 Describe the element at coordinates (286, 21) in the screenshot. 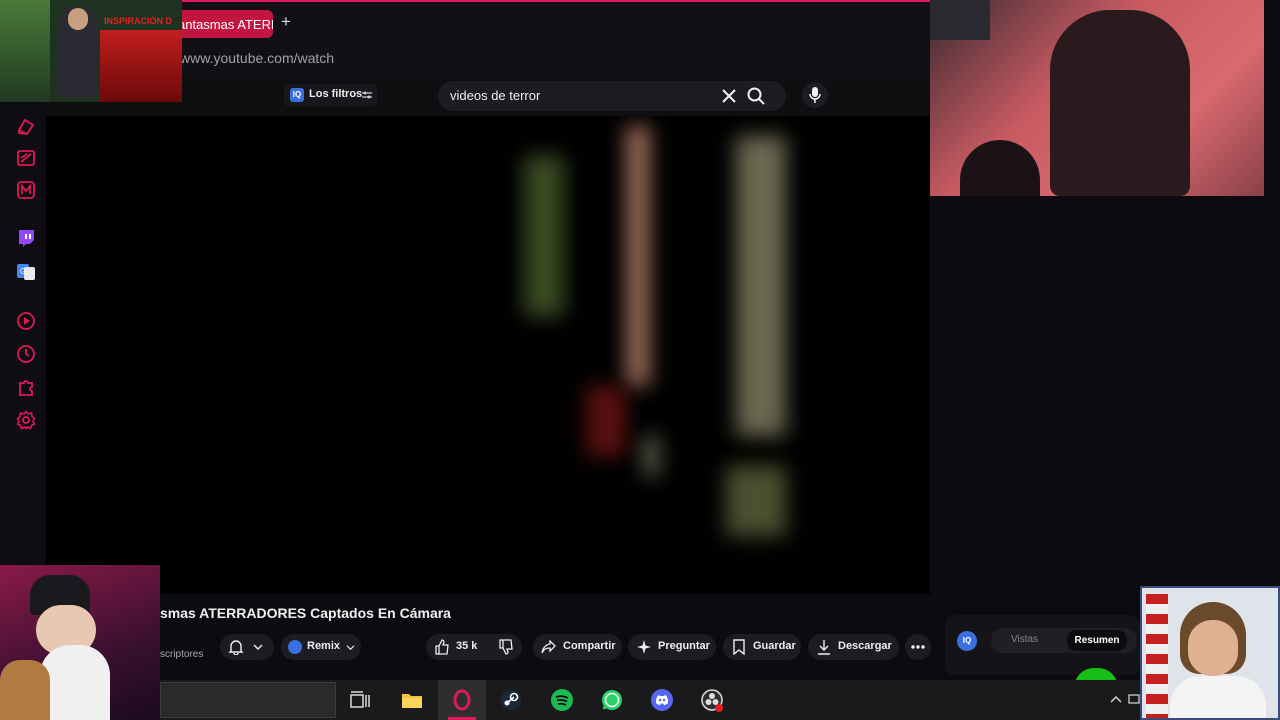

I see `new-tab-button: +` at that location.